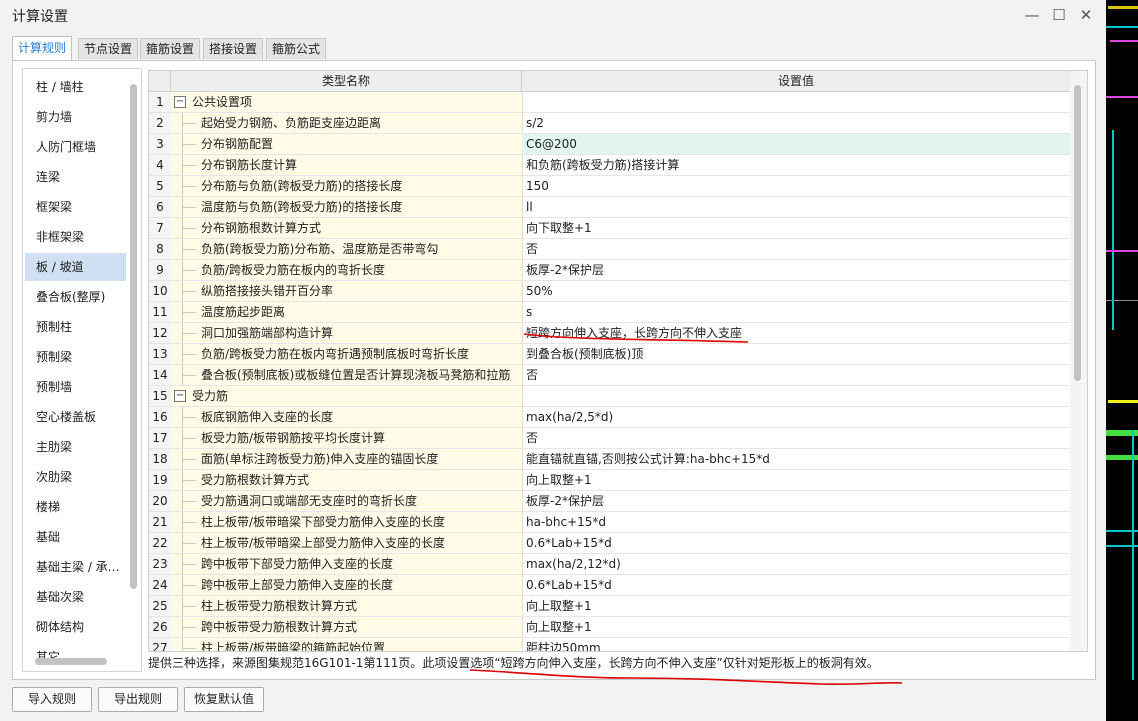 The image size is (1138, 721). I want to click on sidebar-item: 预制柱, so click(75, 327).